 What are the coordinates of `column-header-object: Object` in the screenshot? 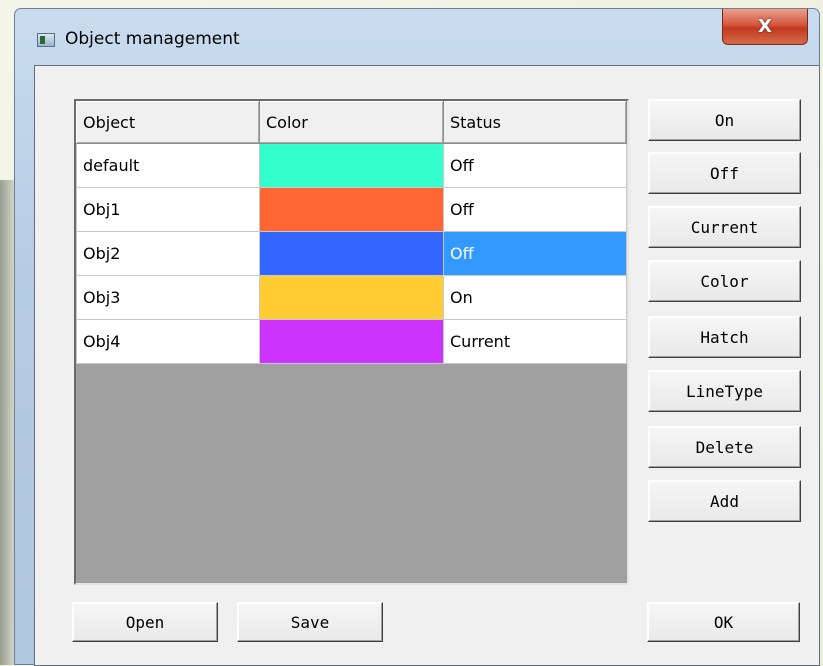 It's located at (168, 122).